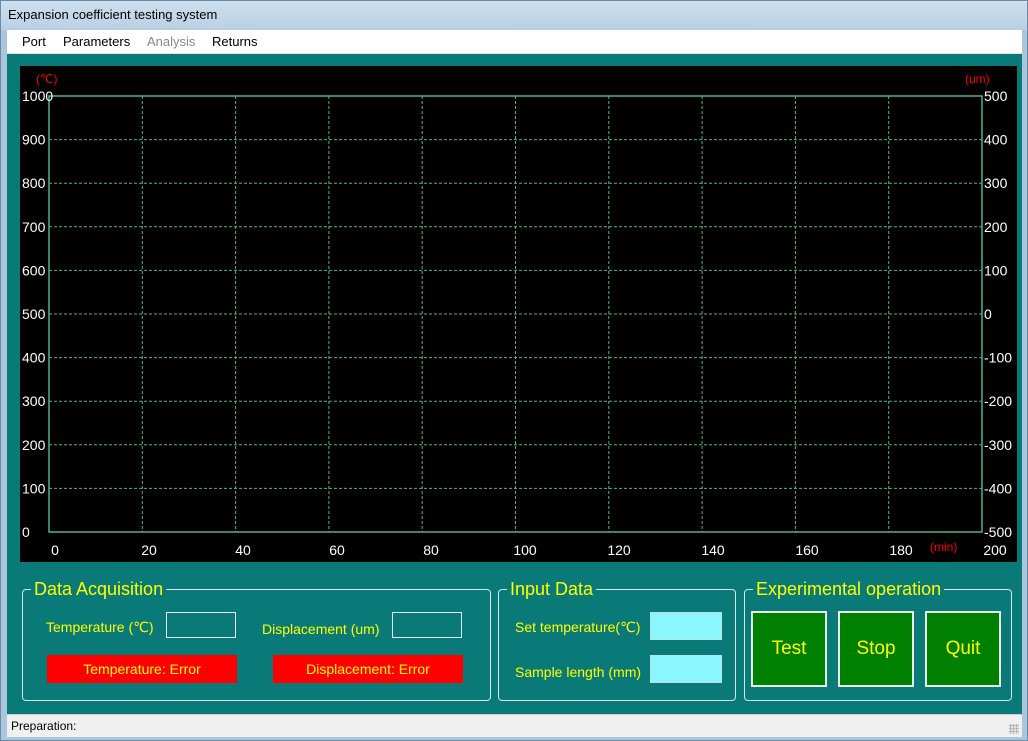 This screenshot has width=1028, height=741. I want to click on status-bar: Preparation:, so click(514, 725).